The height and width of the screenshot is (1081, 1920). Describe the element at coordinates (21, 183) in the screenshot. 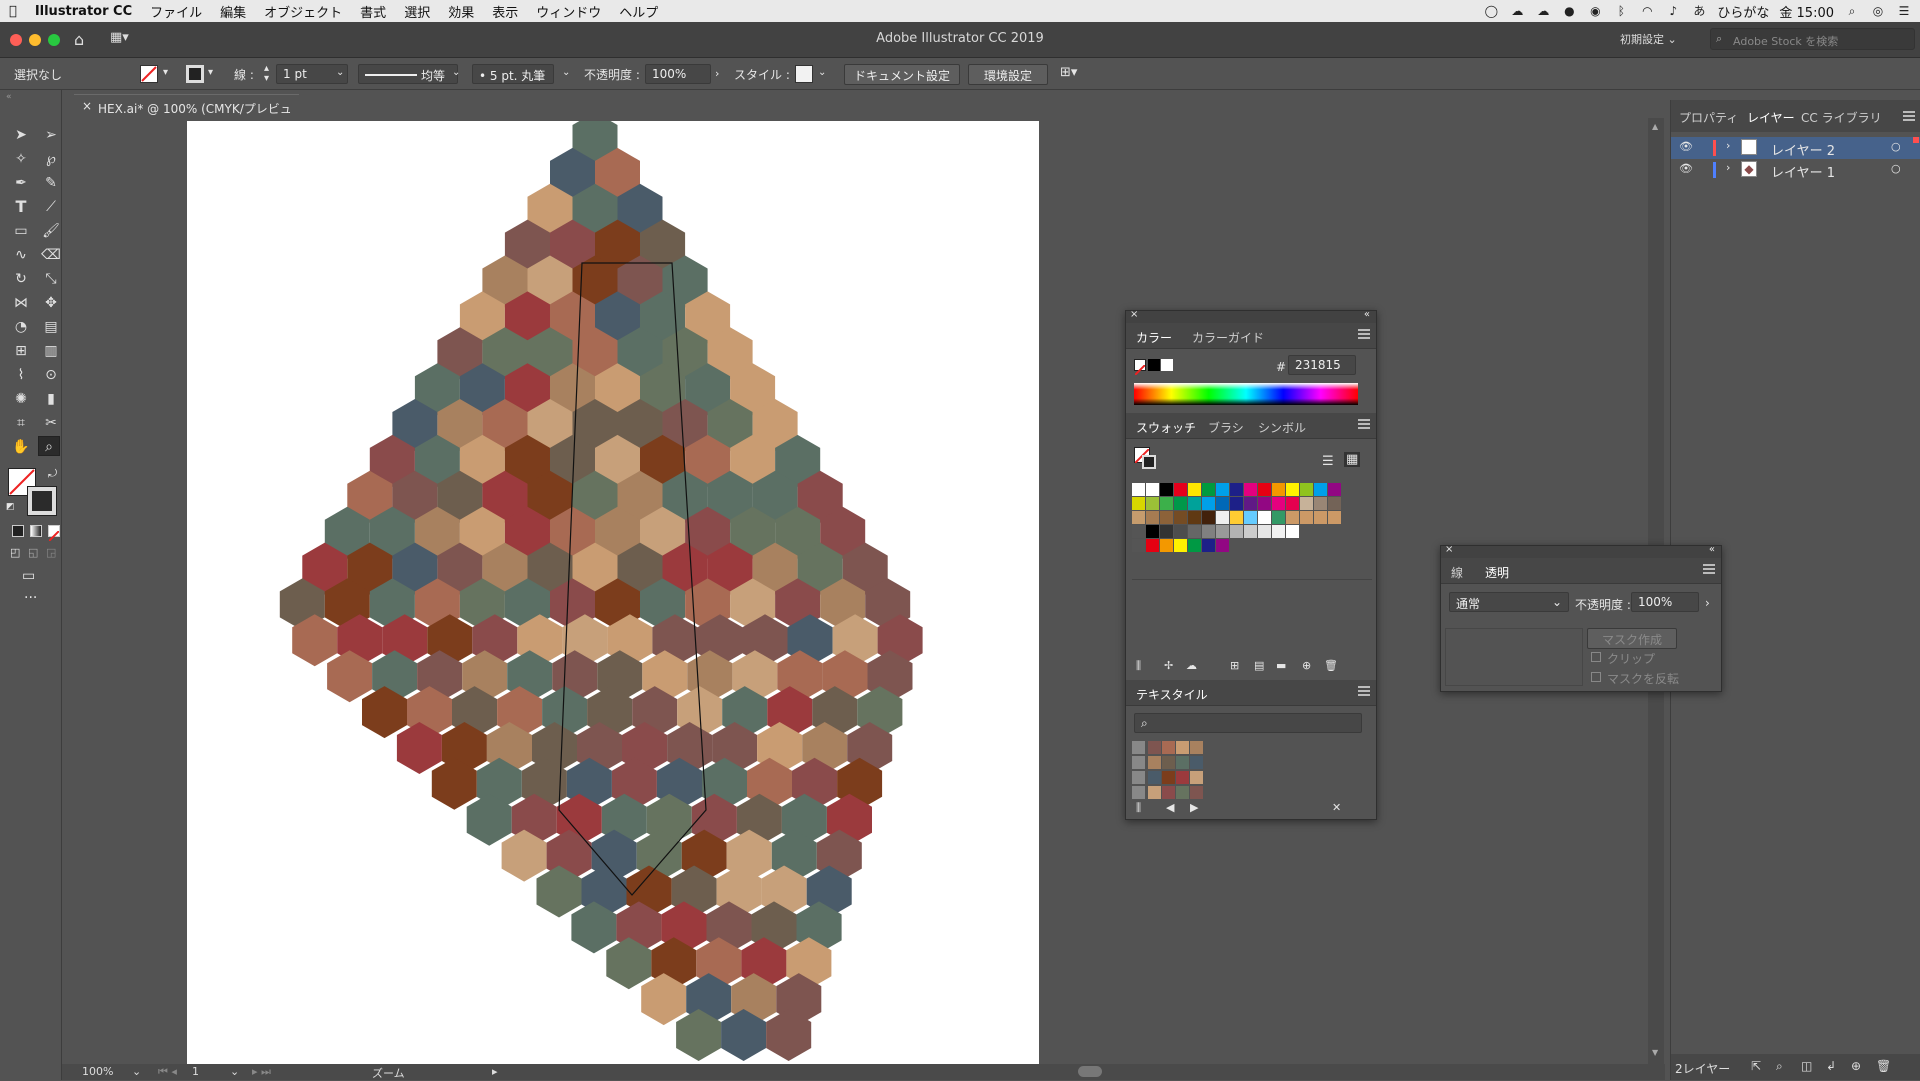

I see `pen-tool-icon: ✒` at that location.